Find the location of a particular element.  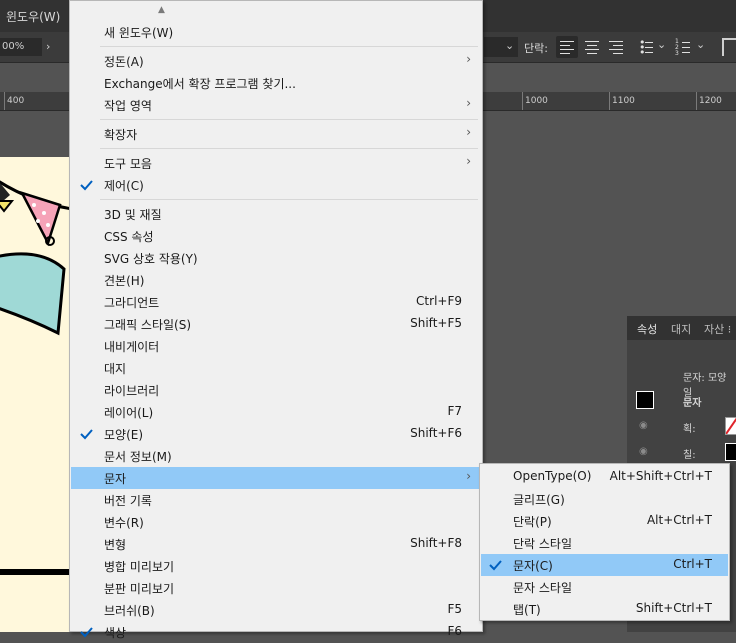

menu-item-new-window: 새 윈도우(W) is located at coordinates (276, 32).